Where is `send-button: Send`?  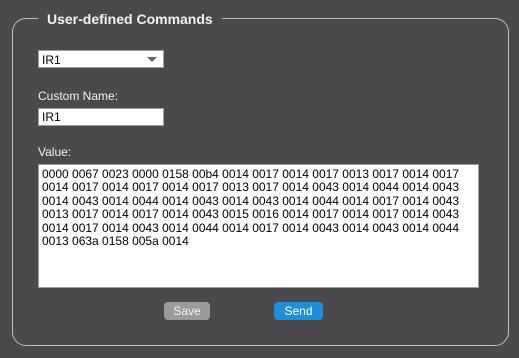
send-button: Send is located at coordinates (298, 311).